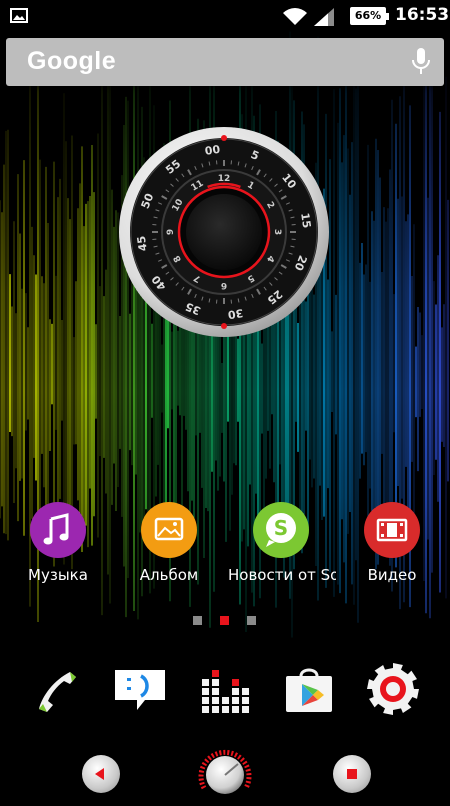 Image resolution: width=450 pixels, height=806 pixels. I want to click on app-label: Альбом, so click(169, 575).